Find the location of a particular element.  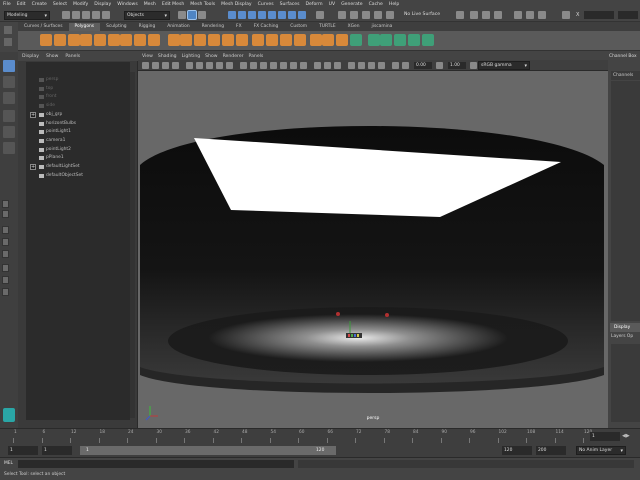

custom-layout-3-icon is located at coordinates (5, 292).